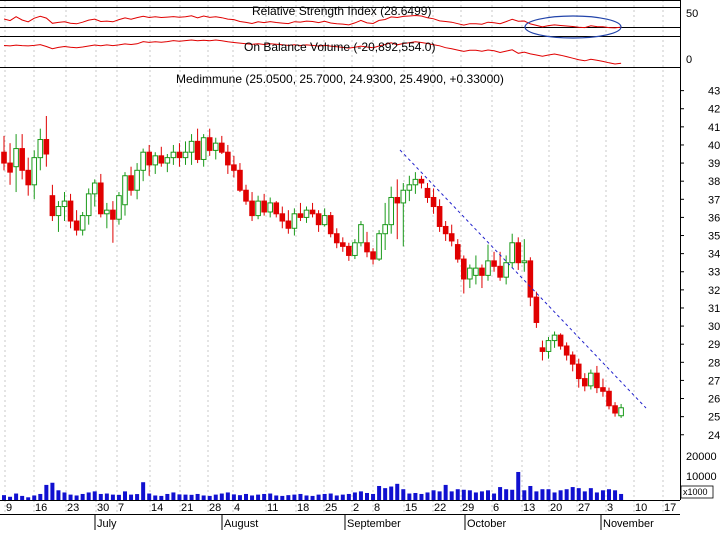 This screenshot has width=727, height=535. I want to click on rsi-title: Relative Strength Index (28.6499), so click(341, 11).